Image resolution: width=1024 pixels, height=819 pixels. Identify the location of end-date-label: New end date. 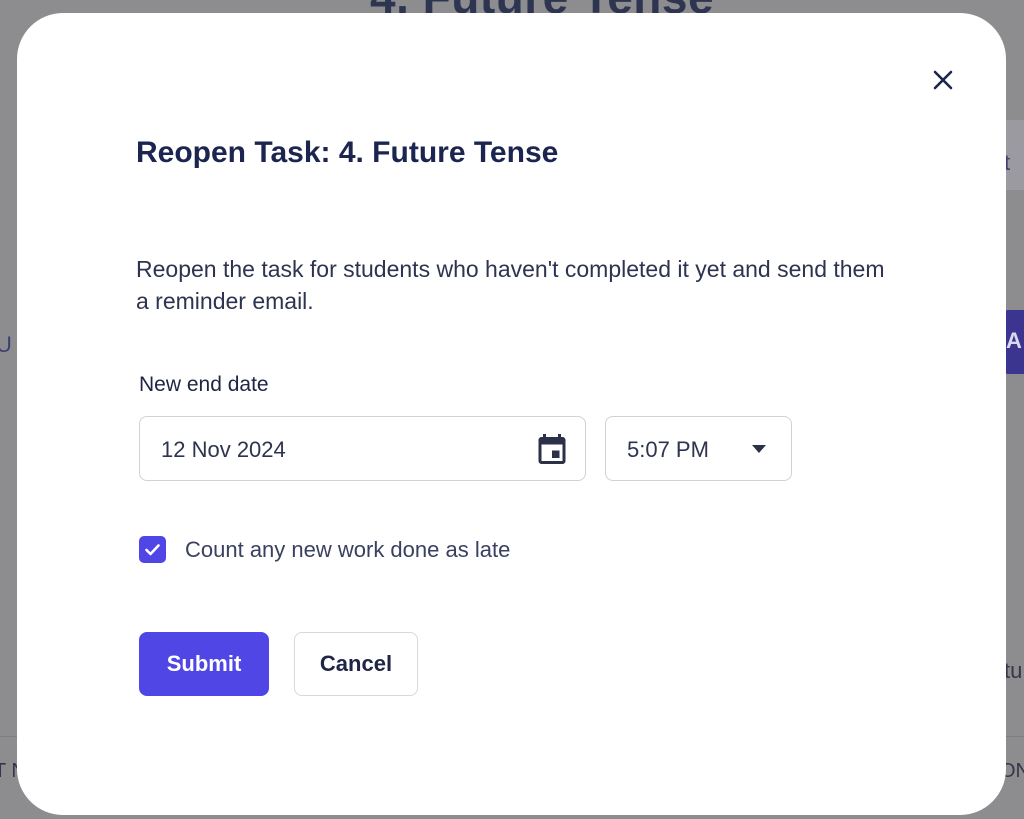
(204, 384).